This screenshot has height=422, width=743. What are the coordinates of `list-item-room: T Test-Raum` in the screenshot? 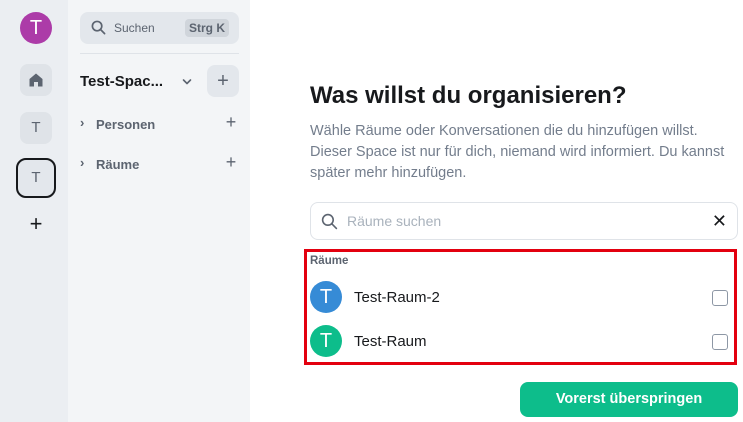 It's located at (519, 341).